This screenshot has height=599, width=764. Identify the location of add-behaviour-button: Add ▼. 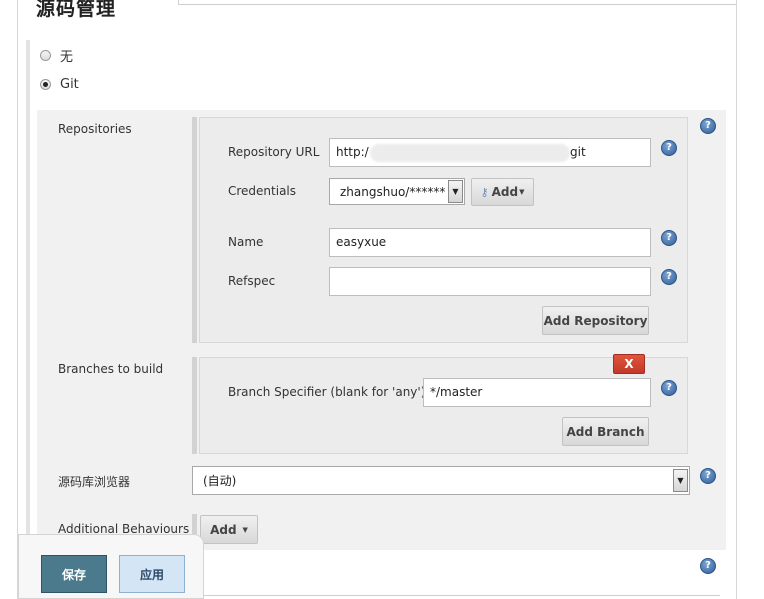
(229, 529).